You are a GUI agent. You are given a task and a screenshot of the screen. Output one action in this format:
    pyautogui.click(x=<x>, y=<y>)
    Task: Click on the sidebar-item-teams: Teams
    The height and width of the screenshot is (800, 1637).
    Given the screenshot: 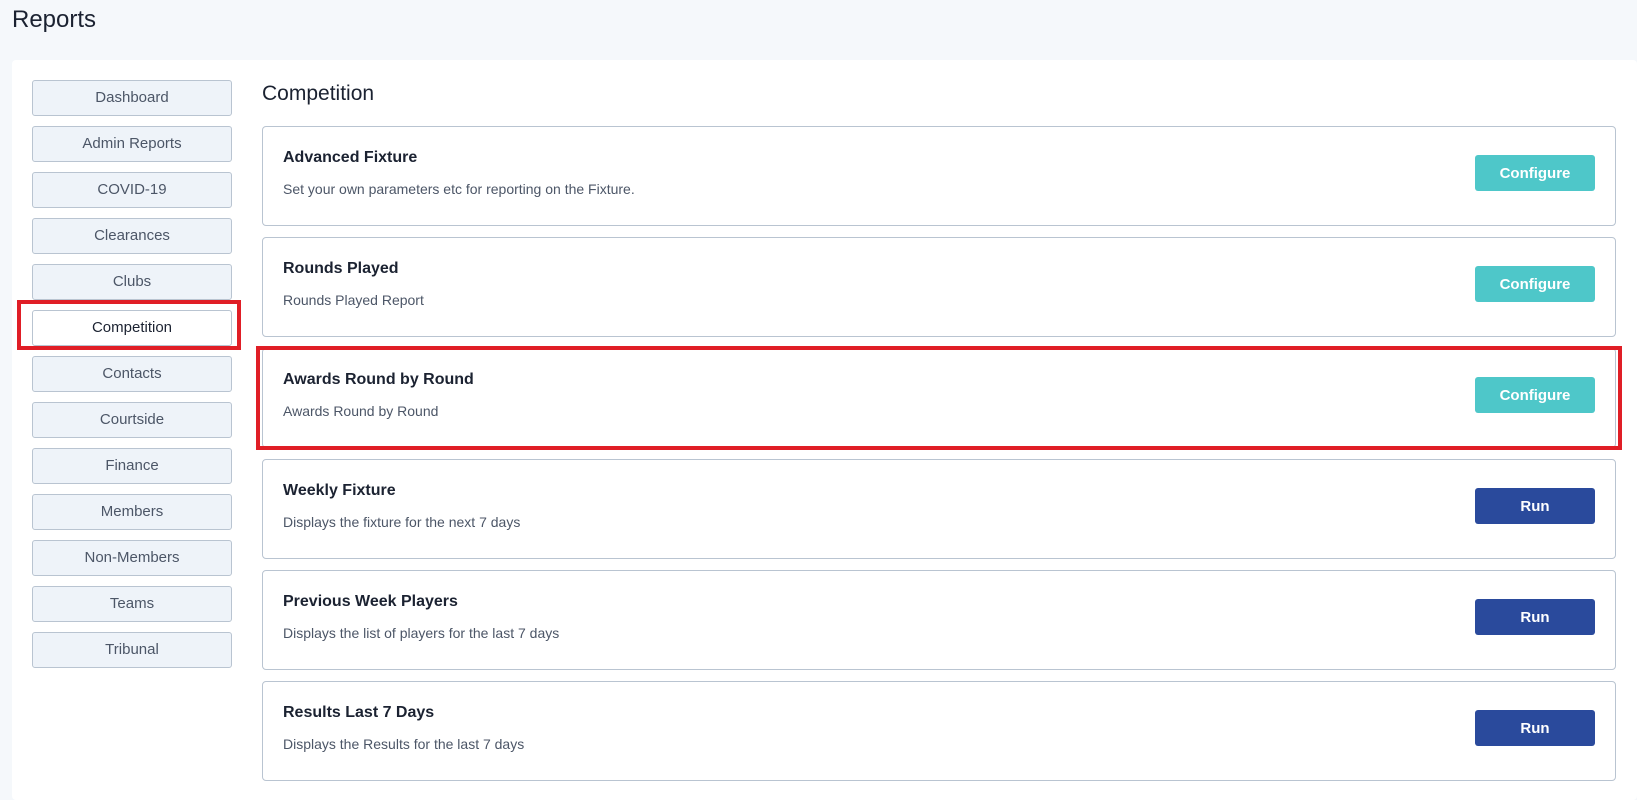 What is the action you would take?
    pyautogui.click(x=132, y=604)
    